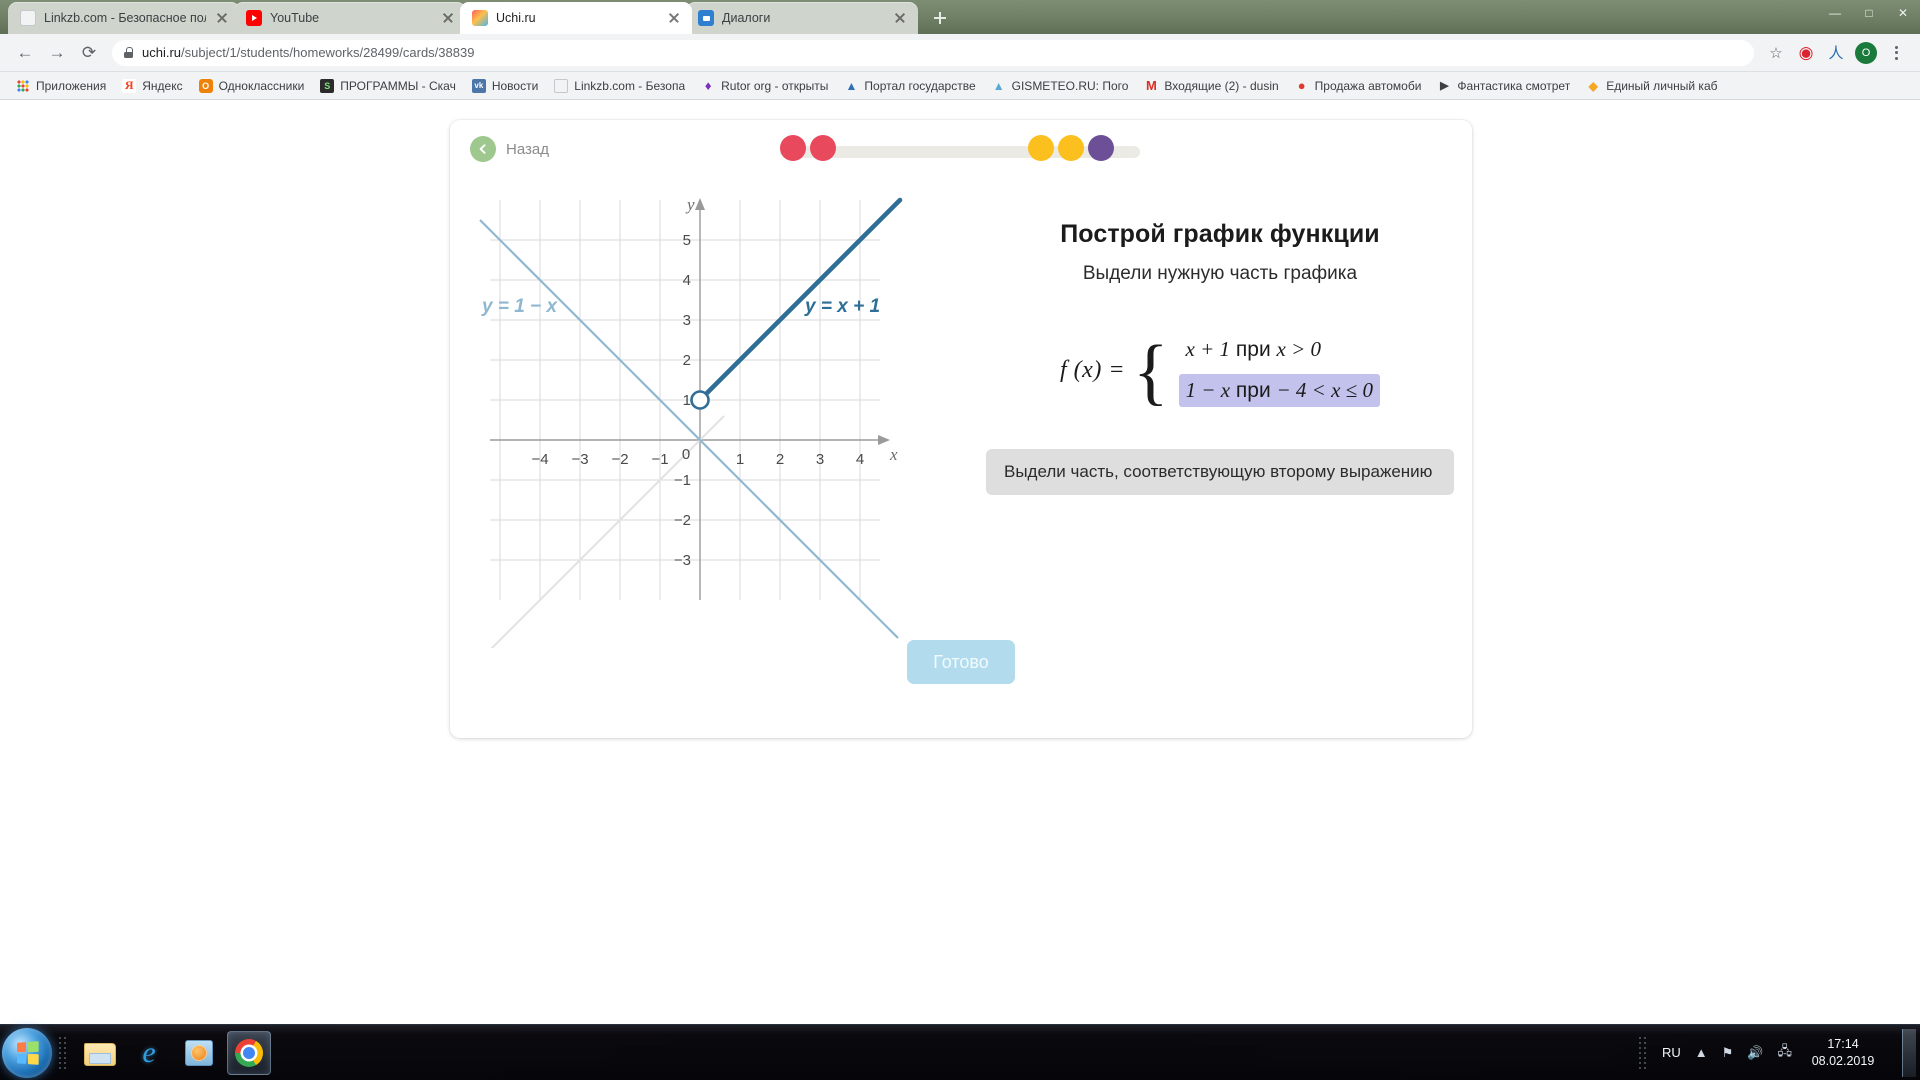  What do you see at coordinates (802, 18) in the screenshot?
I see `browser-tab-3: Диалоги` at bounding box center [802, 18].